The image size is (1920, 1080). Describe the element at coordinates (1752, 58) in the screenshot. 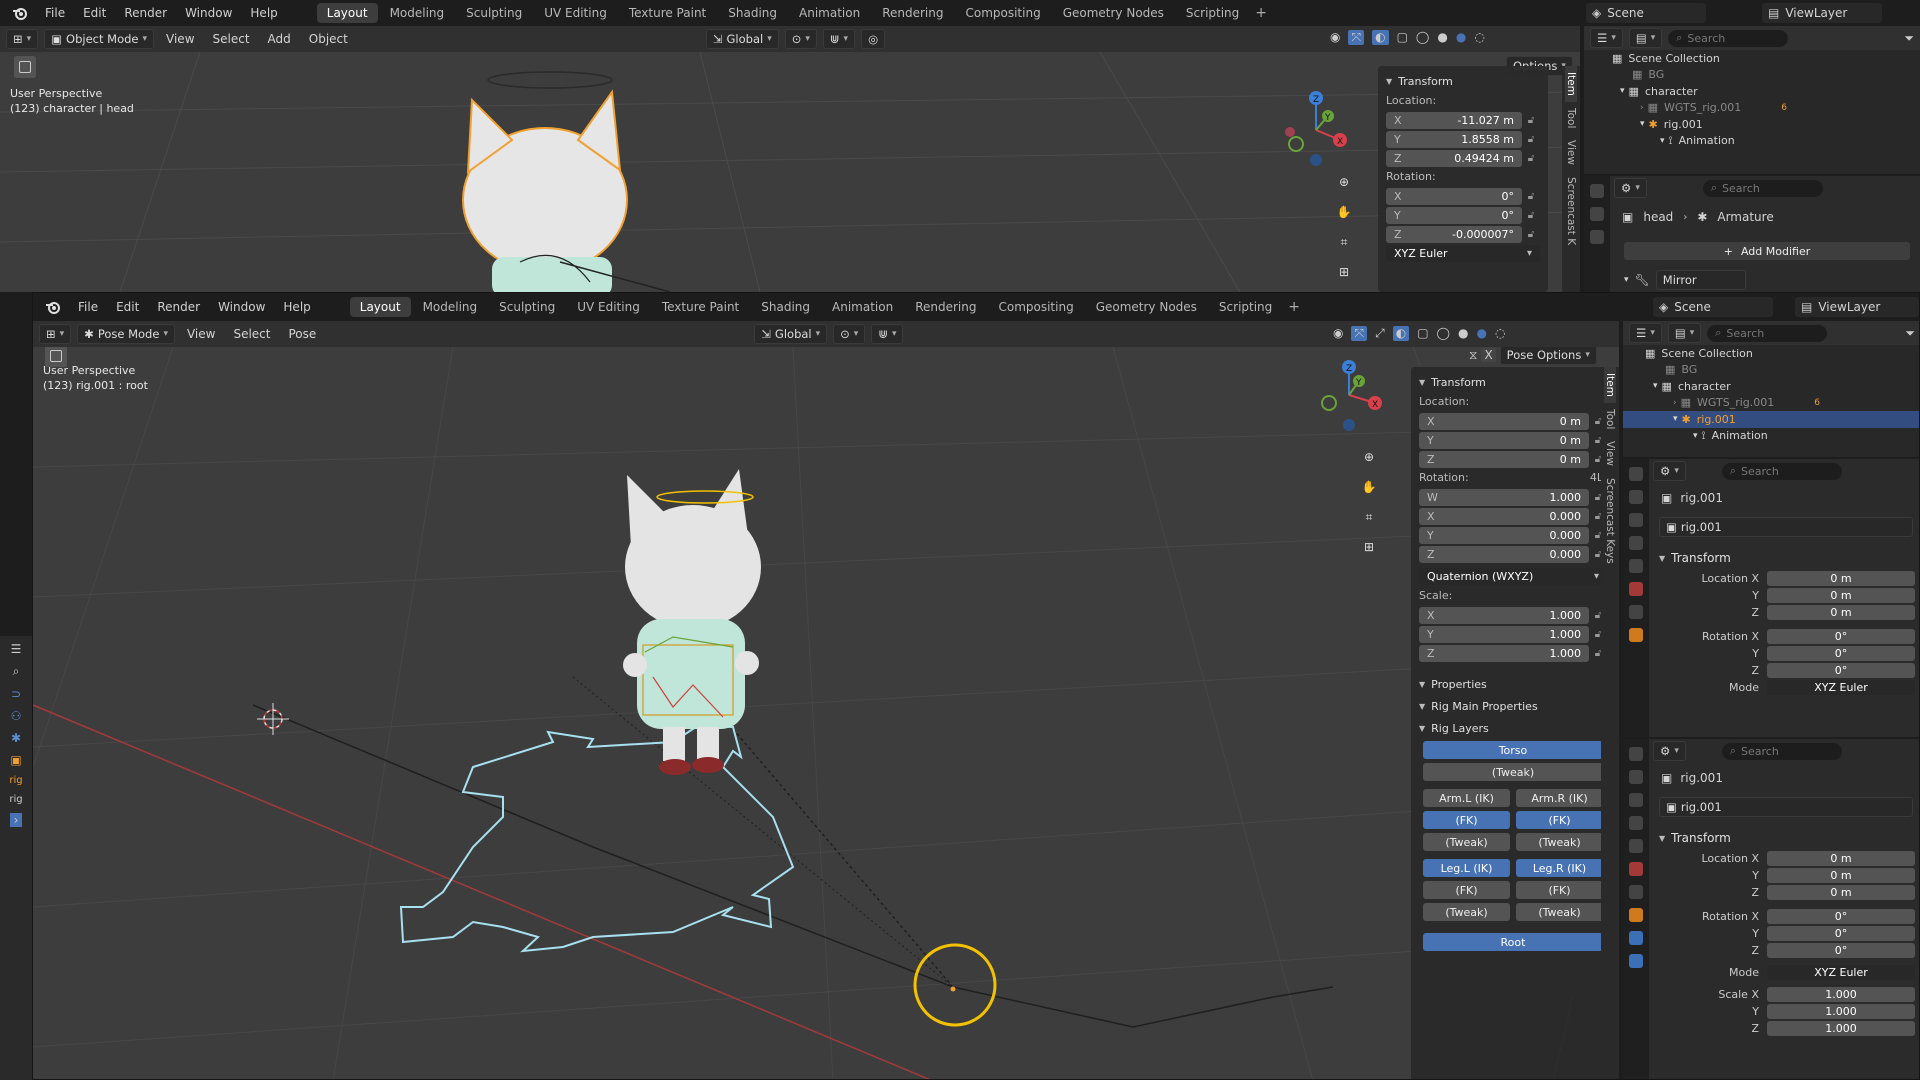

I see `scene-collection-row: ▦ Scene Collection` at that location.